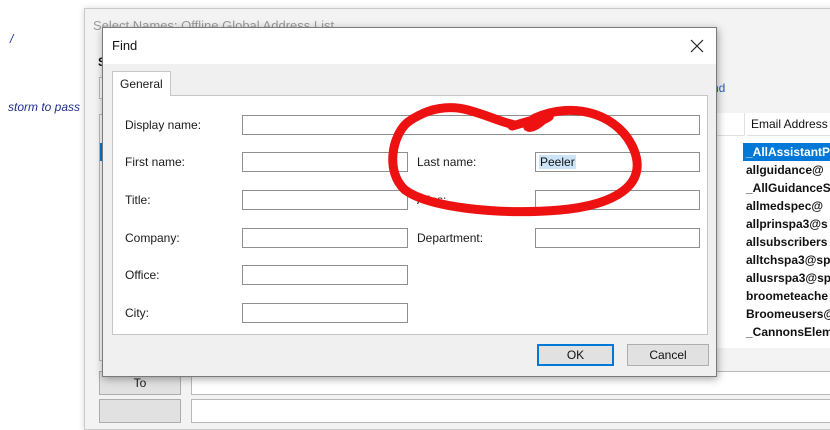  What do you see at coordinates (786, 188) in the screenshot?
I see `list-item: _AllGuidanceS` at bounding box center [786, 188].